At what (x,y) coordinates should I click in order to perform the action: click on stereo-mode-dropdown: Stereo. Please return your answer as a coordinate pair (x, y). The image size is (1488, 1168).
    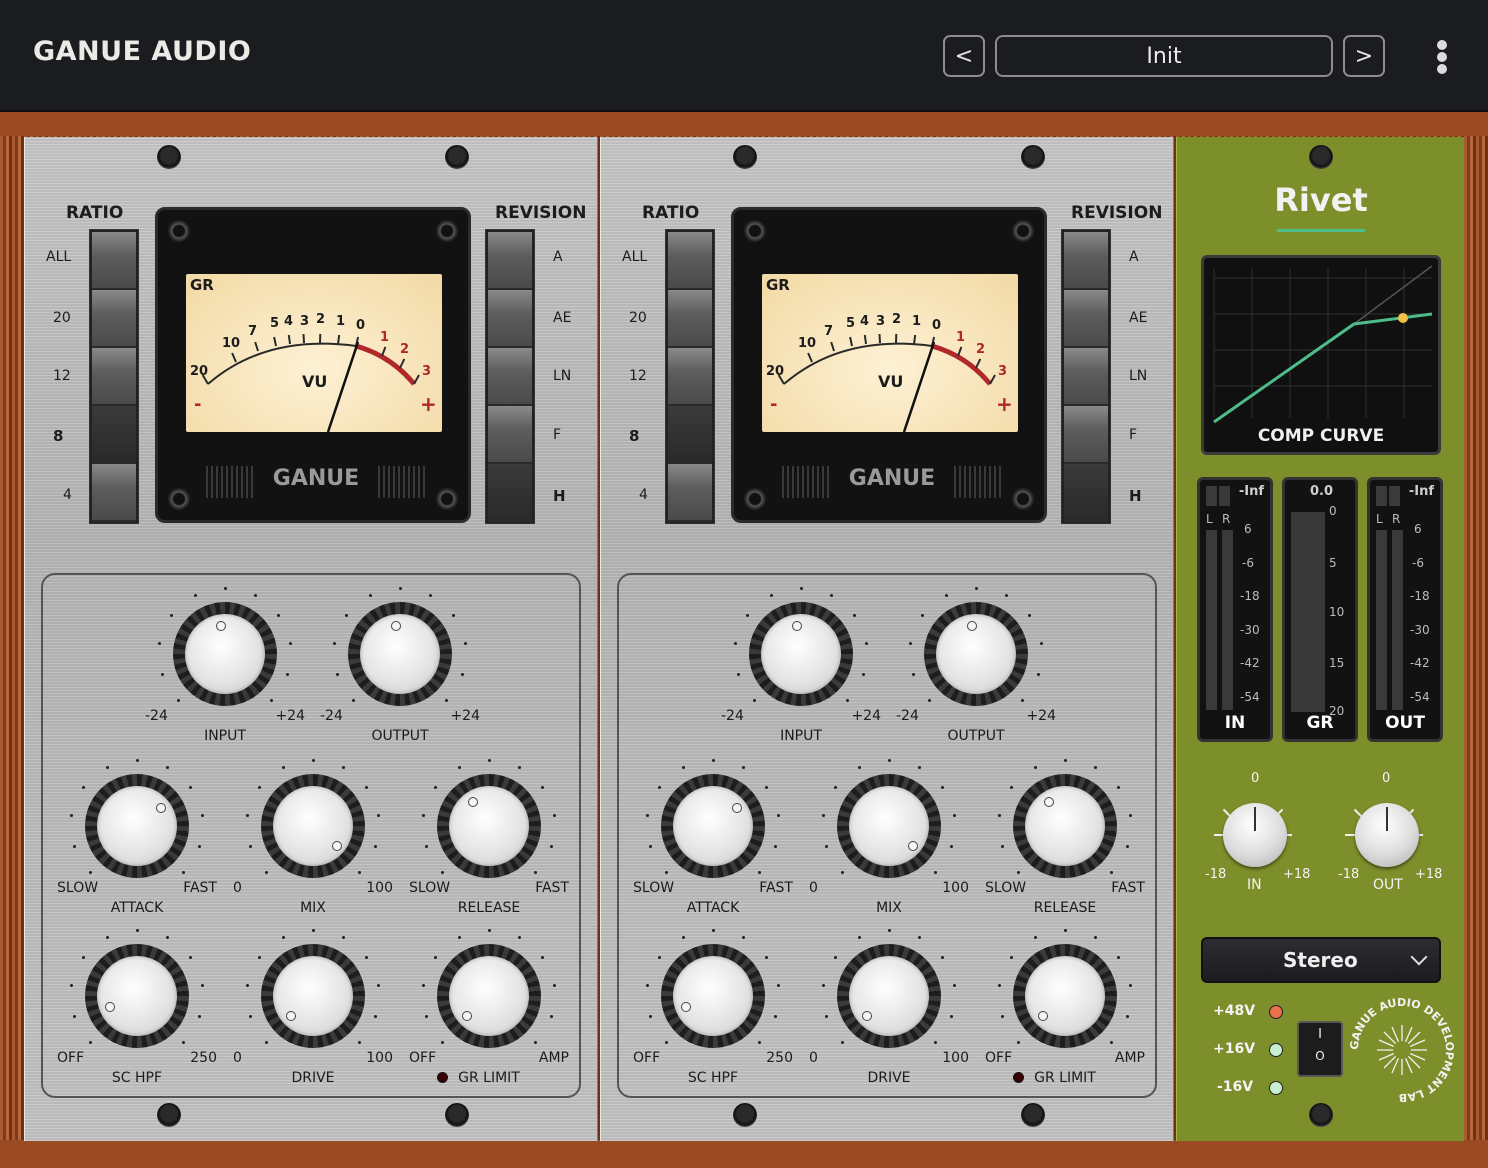
    Looking at the image, I should click on (1321, 960).